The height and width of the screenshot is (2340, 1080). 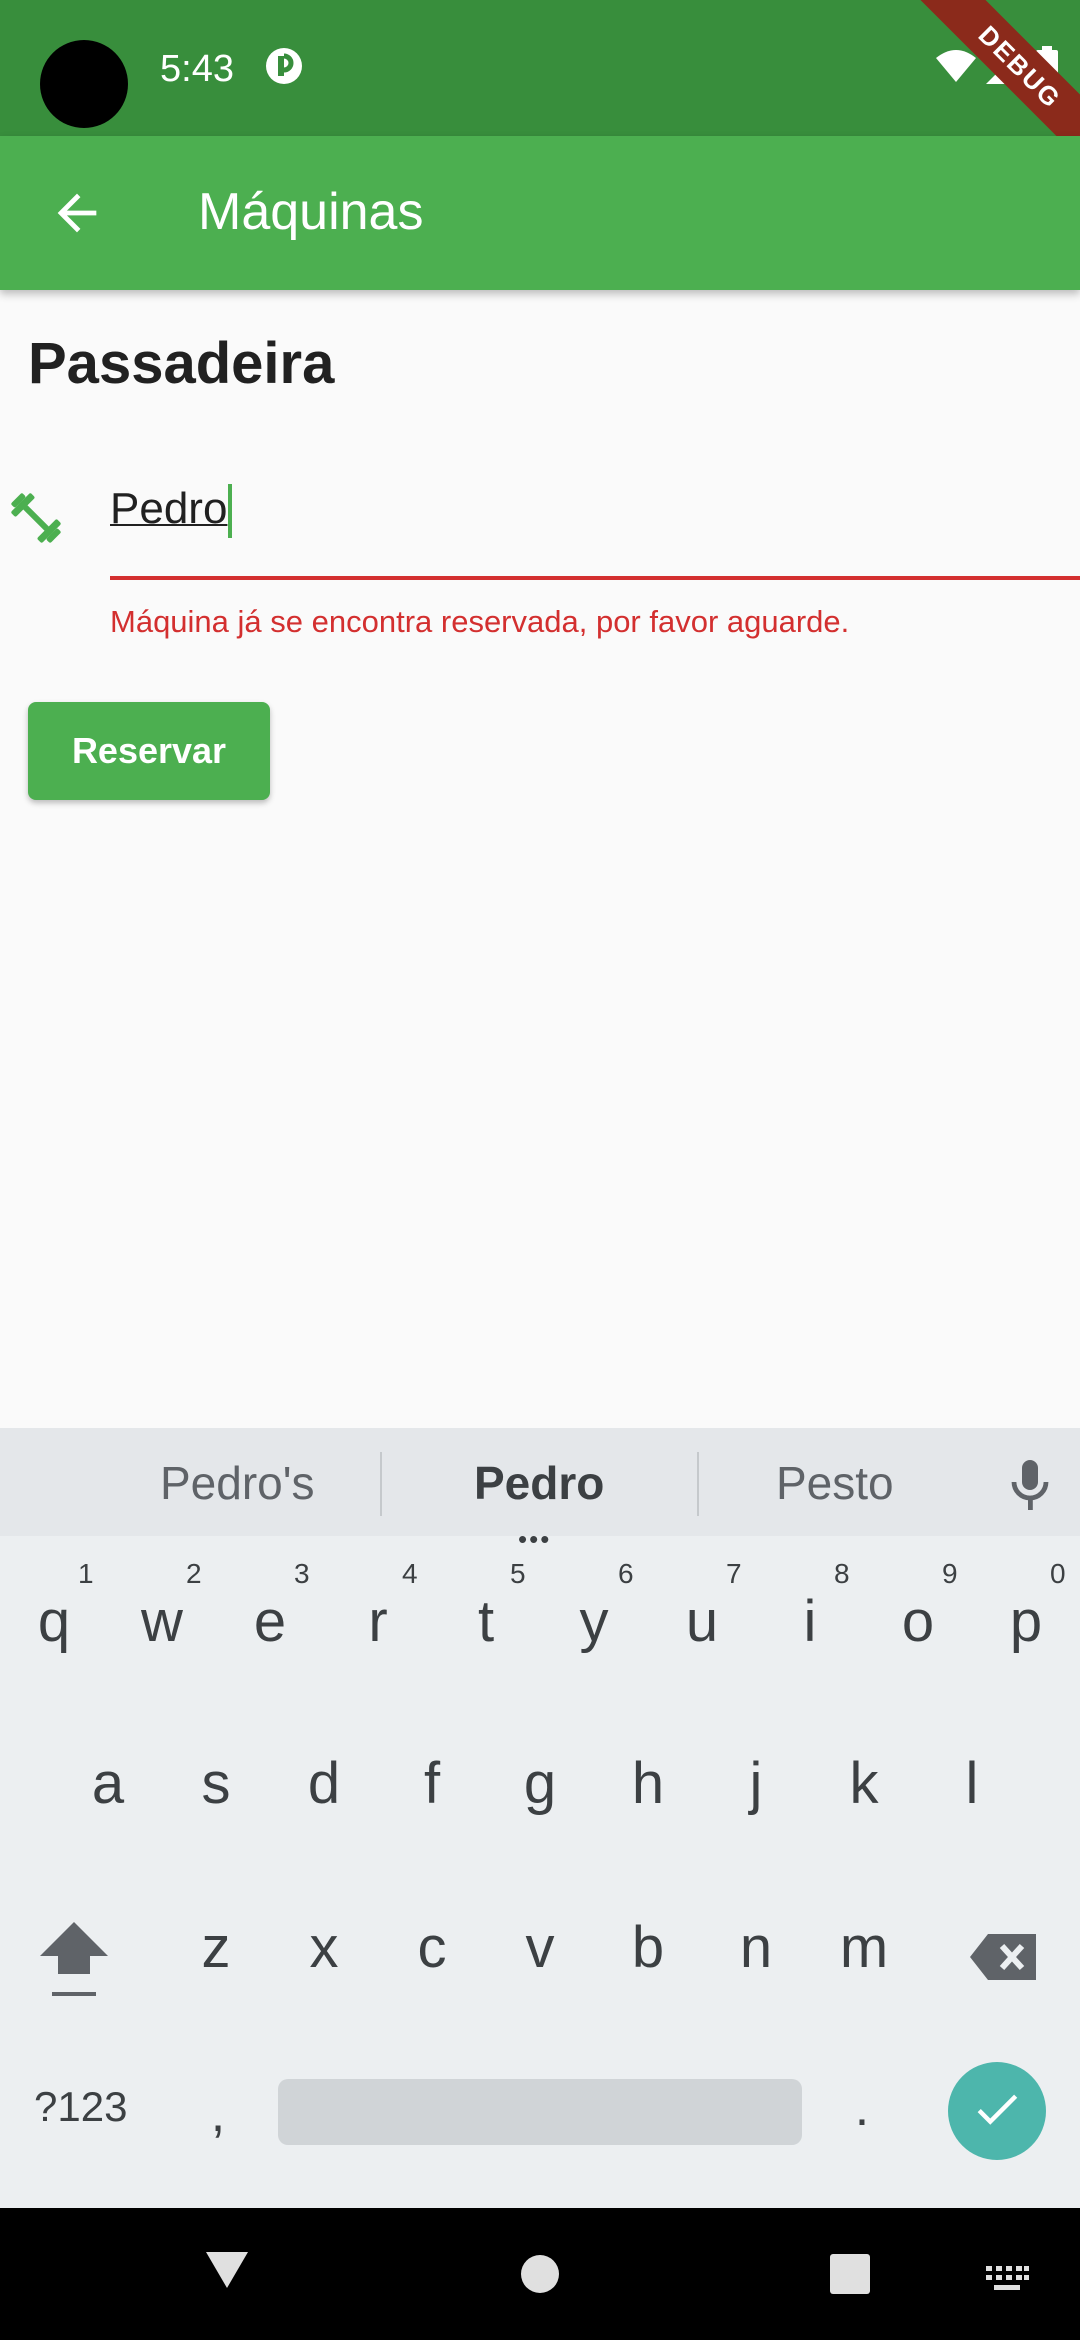 What do you see at coordinates (181, 363) in the screenshot?
I see `machine-name: Passadeira` at bounding box center [181, 363].